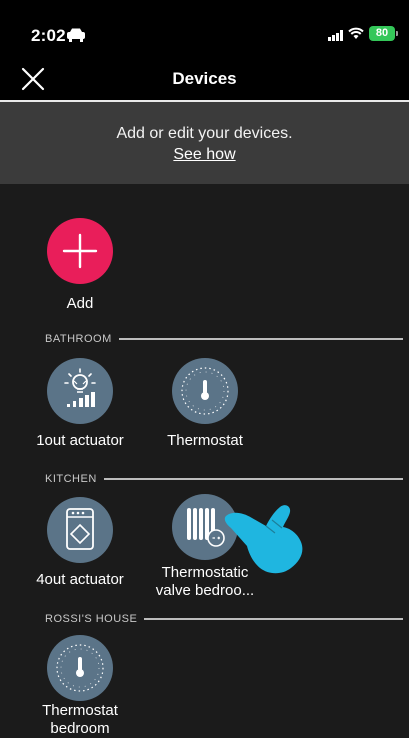 The image size is (409, 738). What do you see at coordinates (91, 619) in the screenshot?
I see `section-title: ROSSI'S HOUSE` at bounding box center [91, 619].